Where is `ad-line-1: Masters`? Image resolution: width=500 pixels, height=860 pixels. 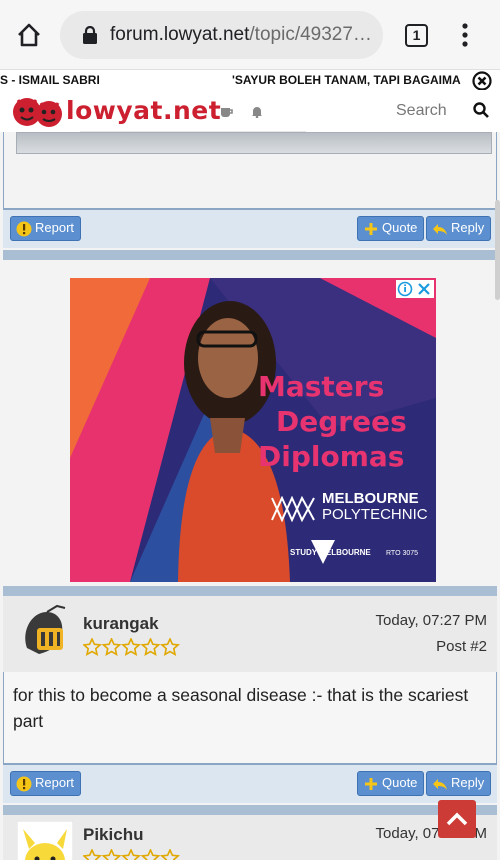 ad-line-1: Masters is located at coordinates (321, 386).